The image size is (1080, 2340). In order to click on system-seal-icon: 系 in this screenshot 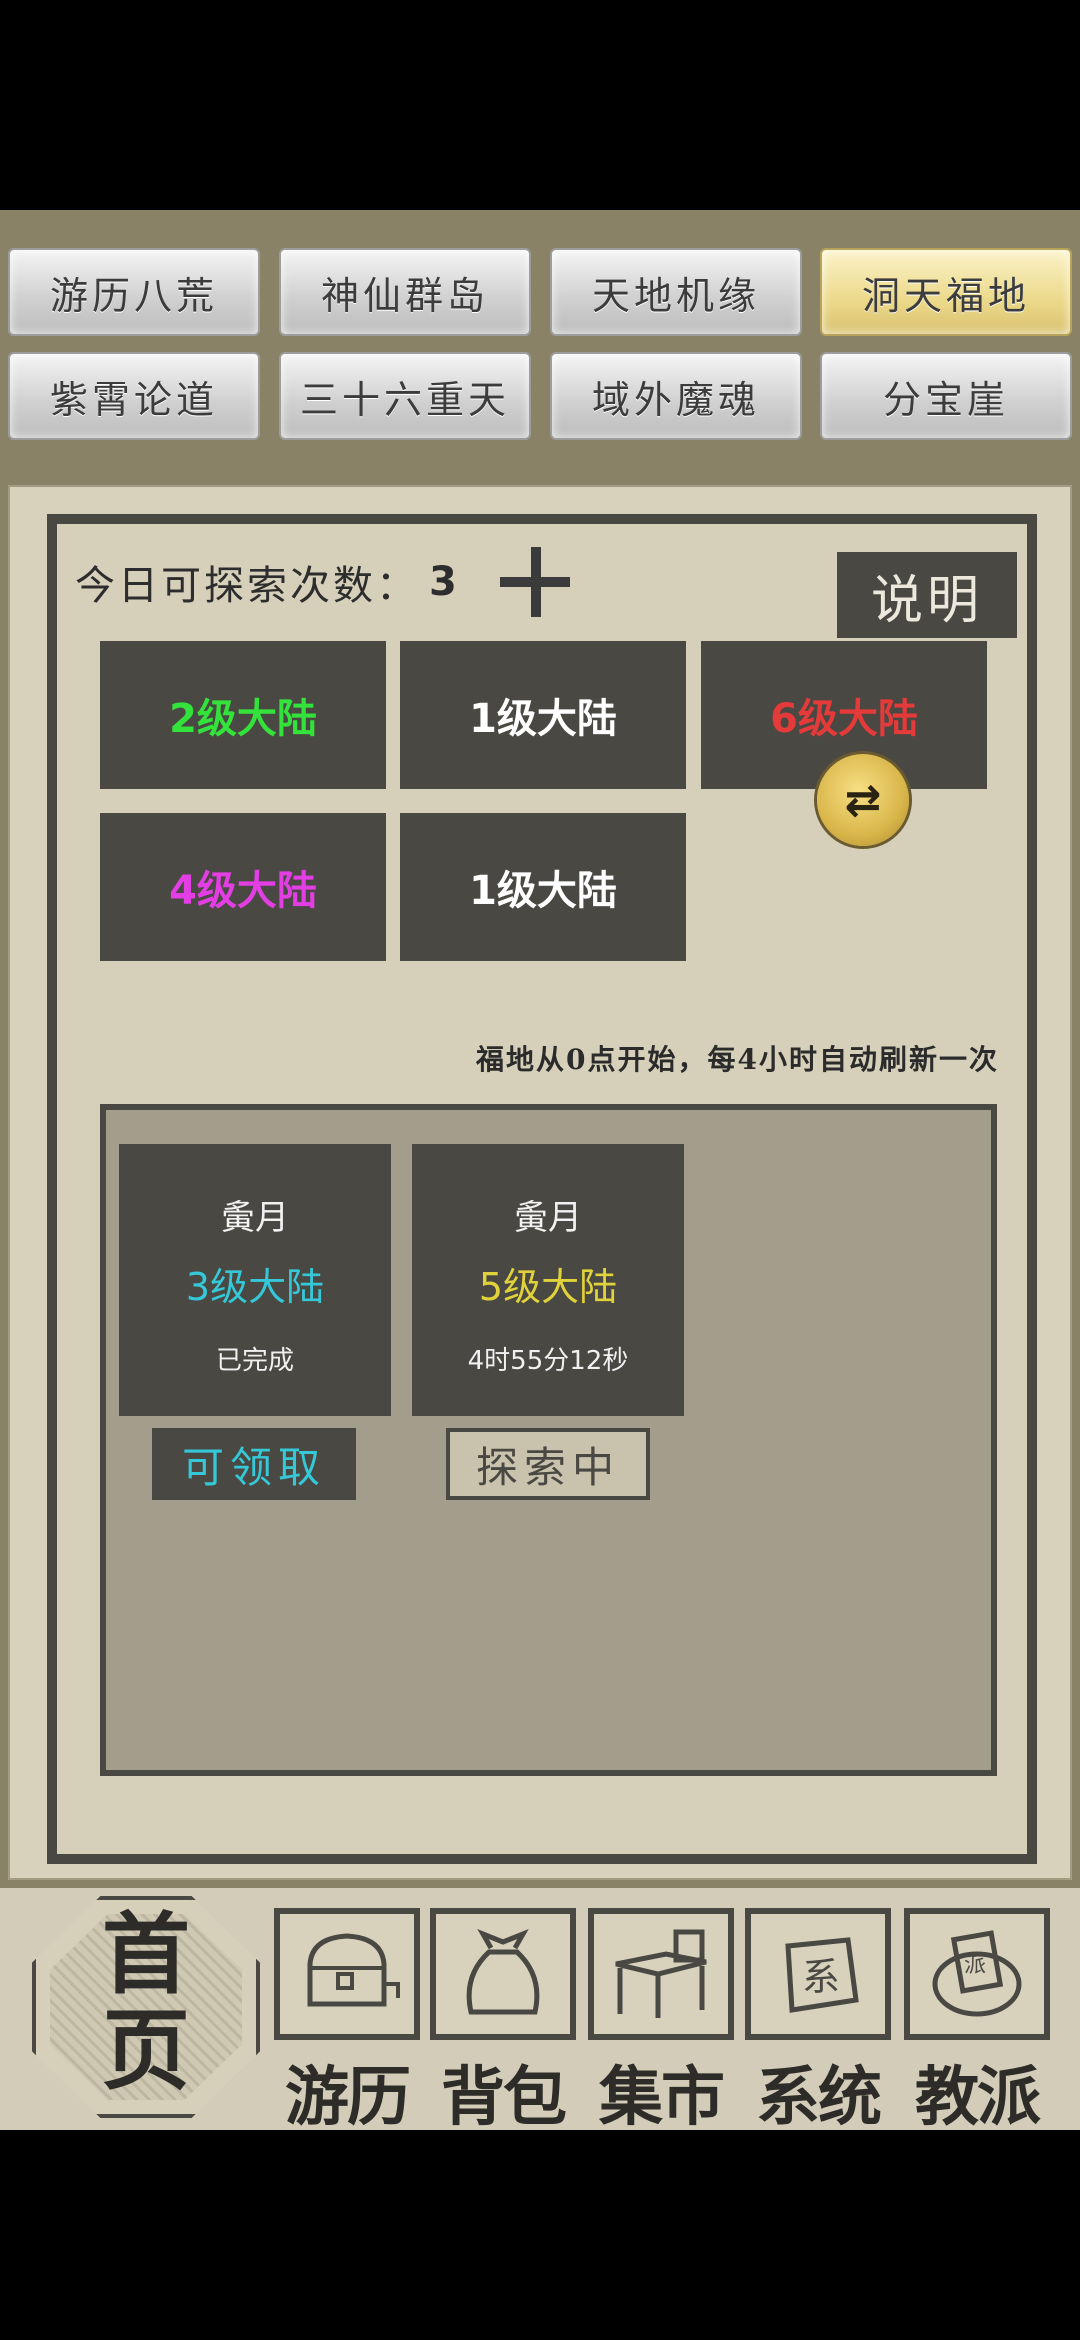, I will do `click(818, 1974)`.